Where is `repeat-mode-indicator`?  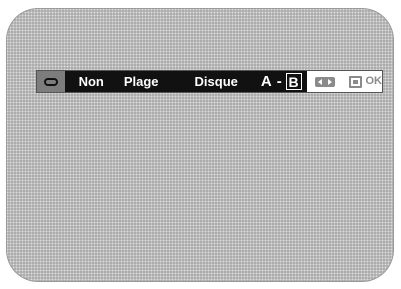 repeat-mode-indicator is located at coordinates (51, 81).